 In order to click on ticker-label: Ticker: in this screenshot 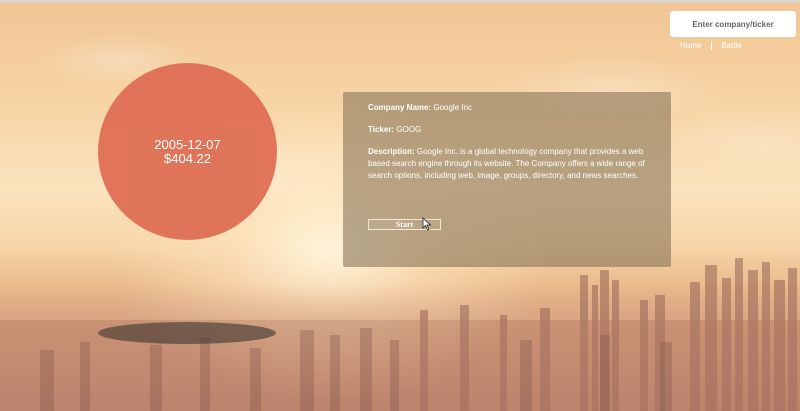, I will do `click(381, 129)`.